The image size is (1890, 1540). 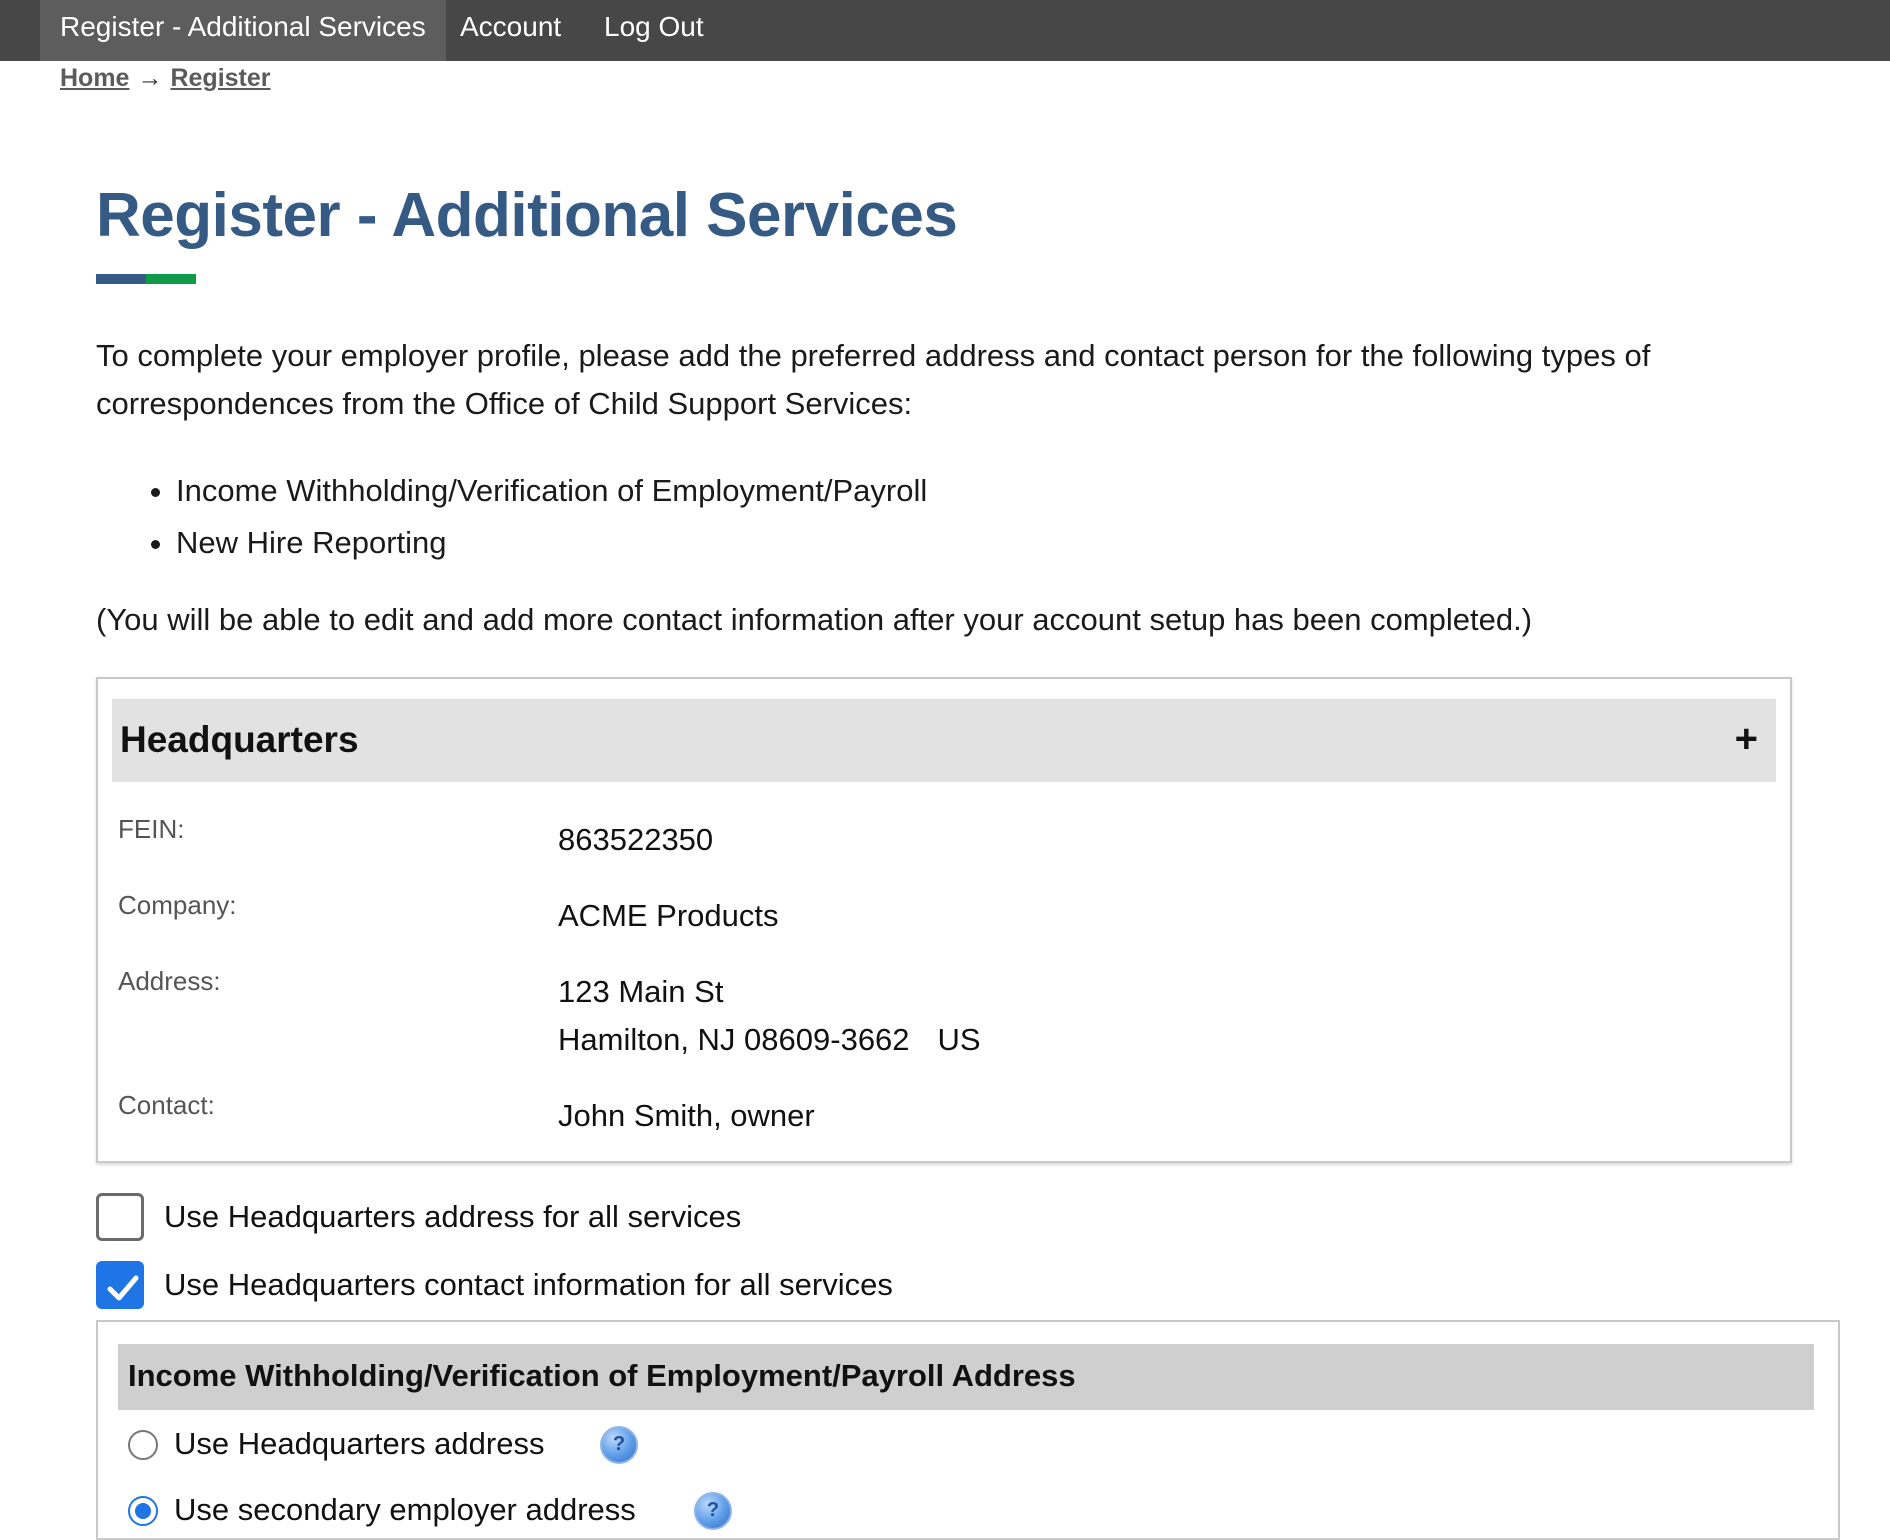 What do you see at coordinates (123, 1288) in the screenshot?
I see `checkmark-icon` at bounding box center [123, 1288].